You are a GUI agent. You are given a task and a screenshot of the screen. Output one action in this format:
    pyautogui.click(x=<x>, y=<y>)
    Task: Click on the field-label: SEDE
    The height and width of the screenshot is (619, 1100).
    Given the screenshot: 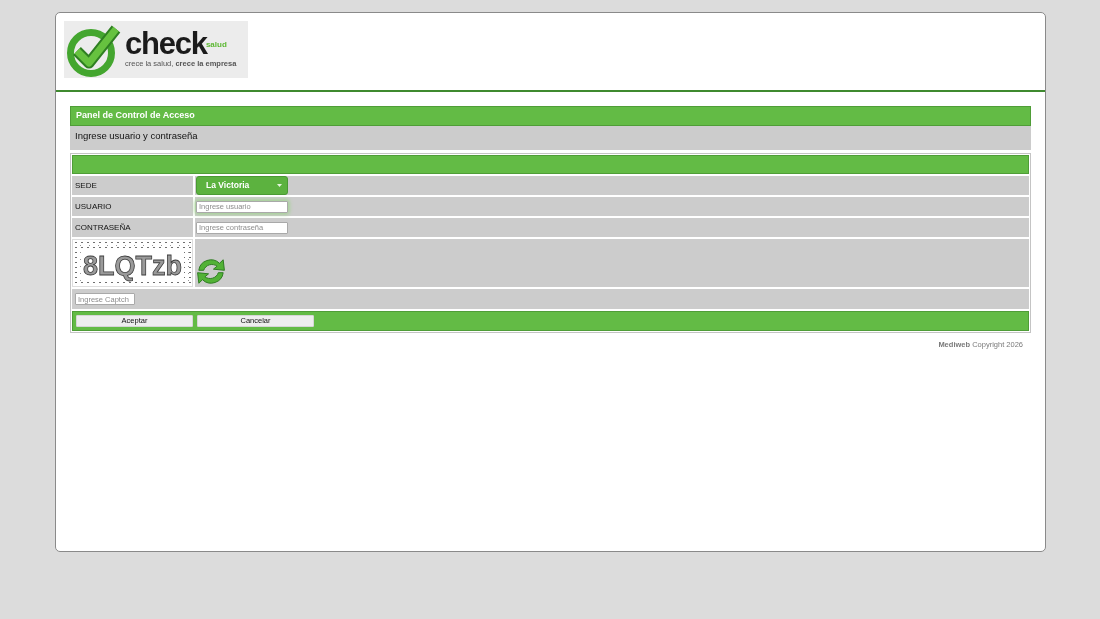 What is the action you would take?
    pyautogui.click(x=132, y=185)
    